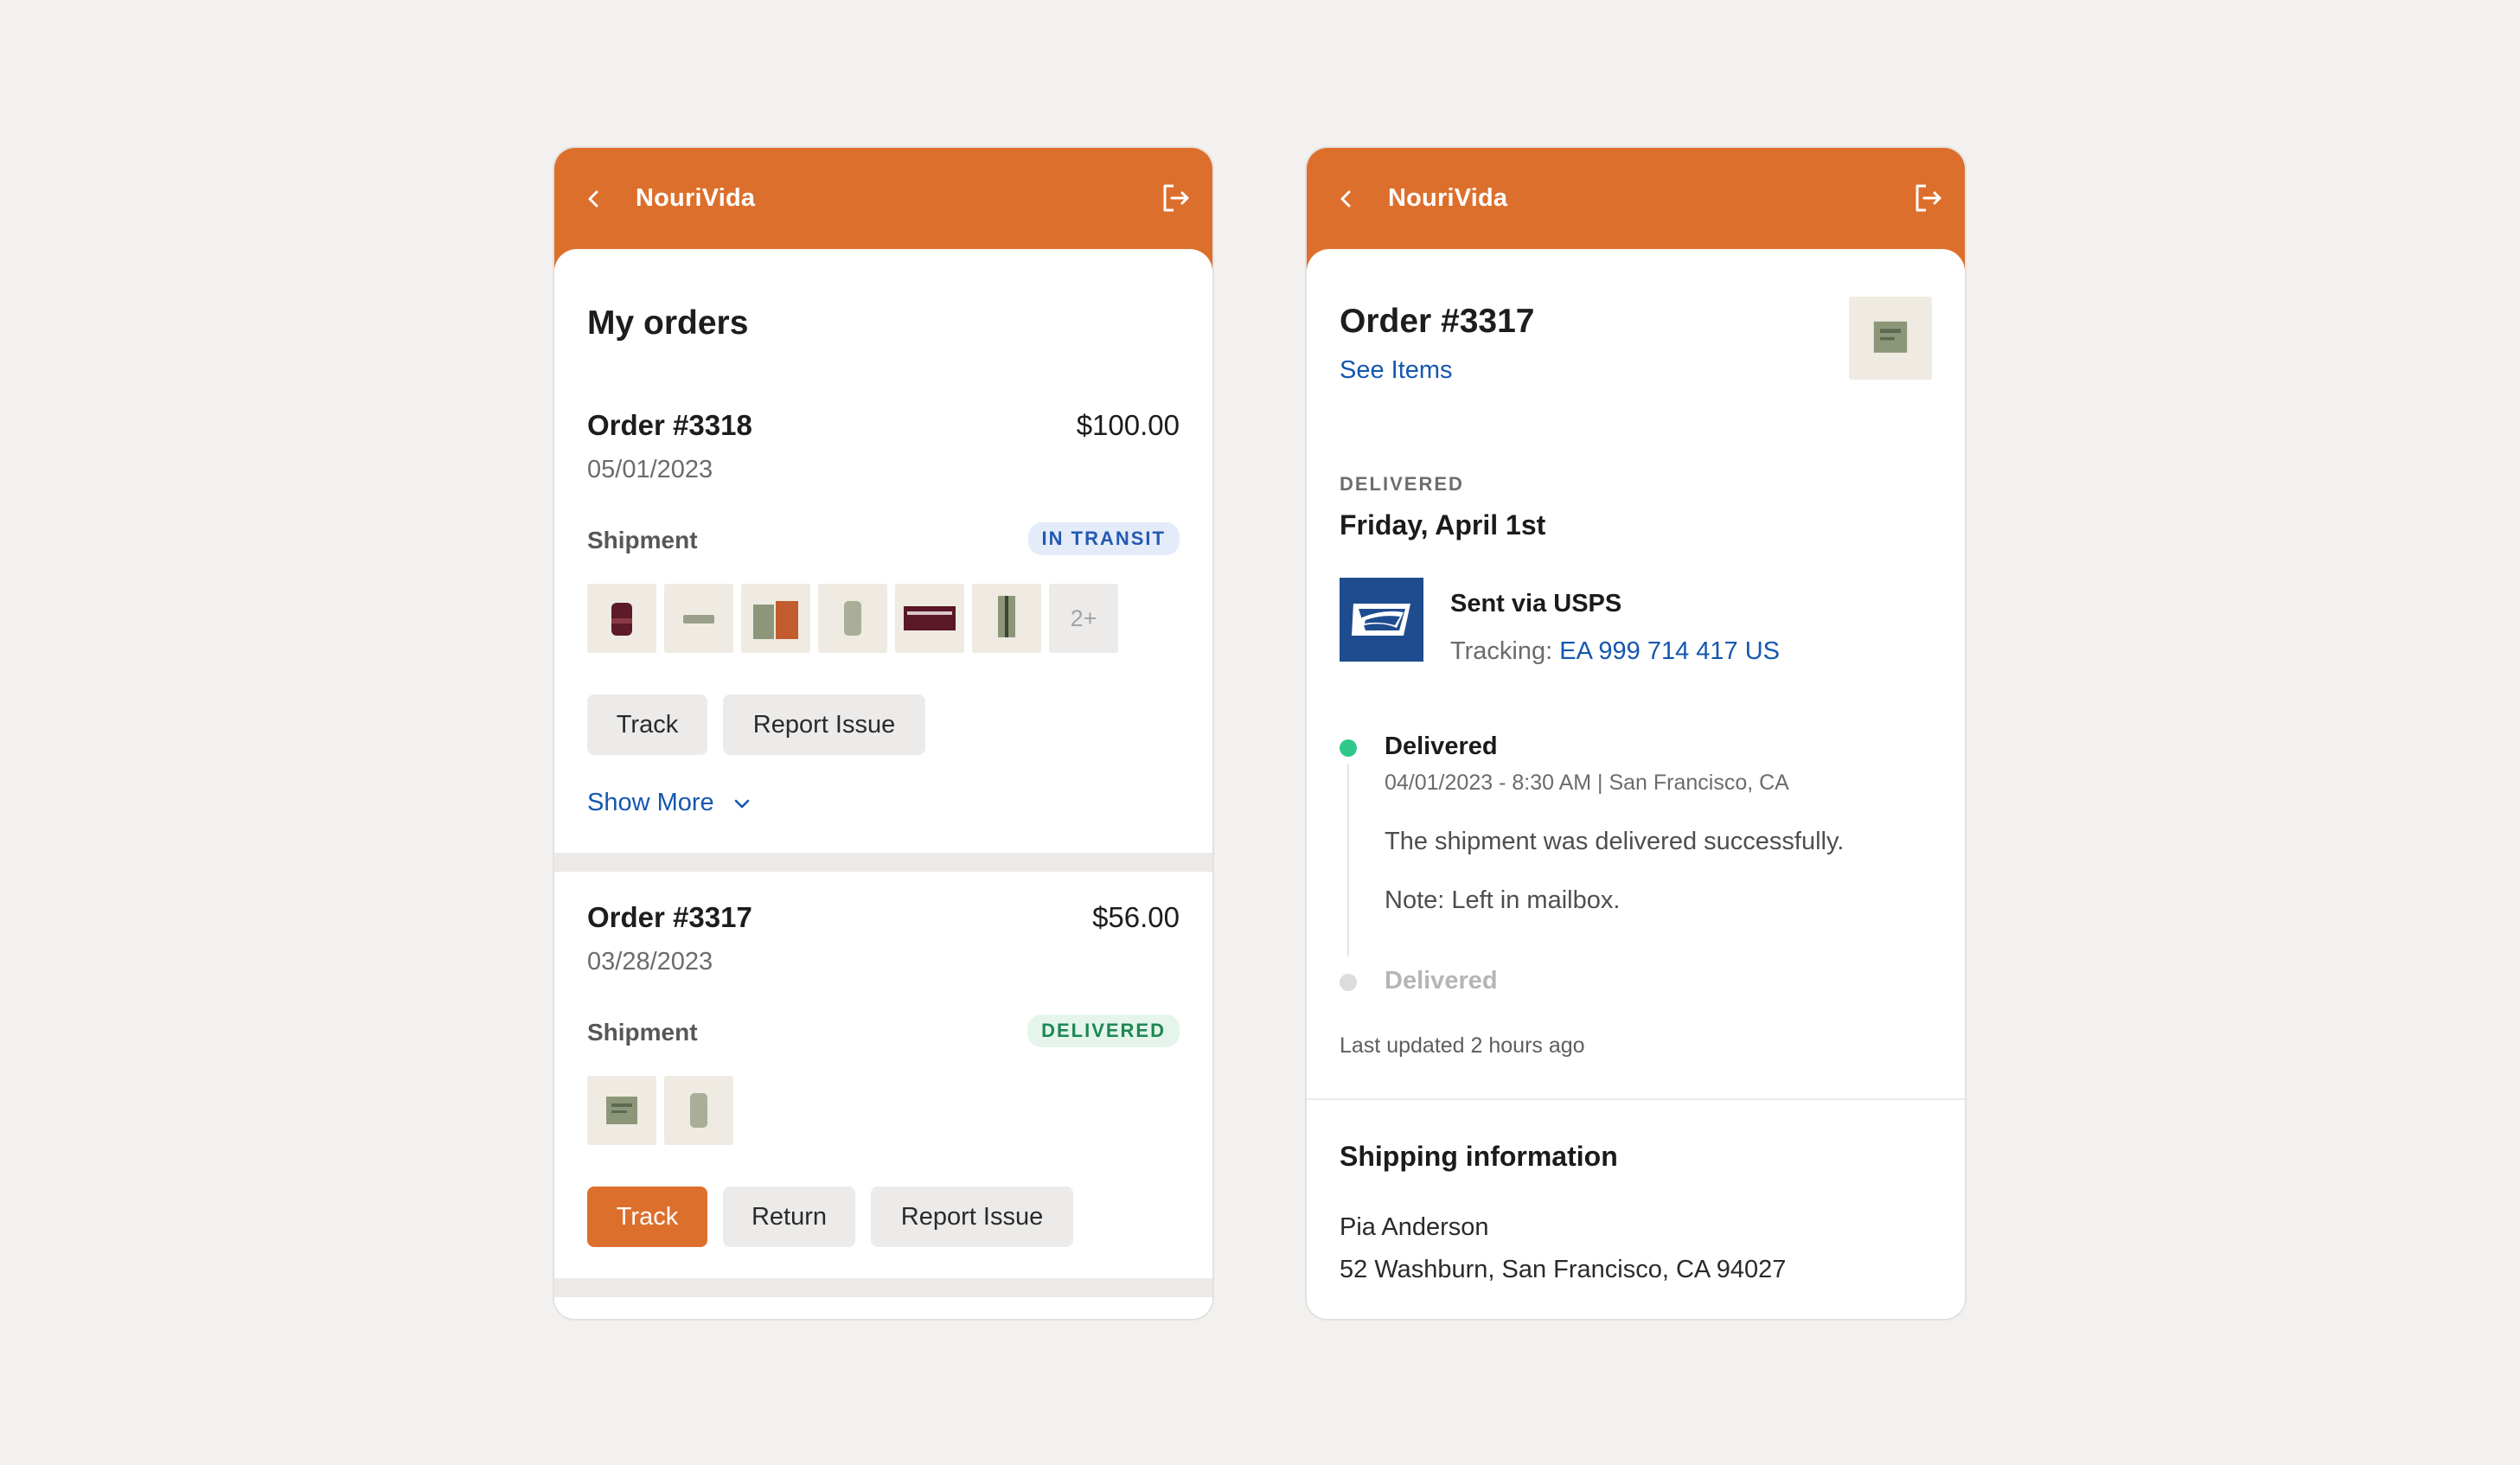 This screenshot has width=2520, height=1465. What do you see at coordinates (1104, 1030) in the screenshot?
I see `status-badge: DELIVERED` at bounding box center [1104, 1030].